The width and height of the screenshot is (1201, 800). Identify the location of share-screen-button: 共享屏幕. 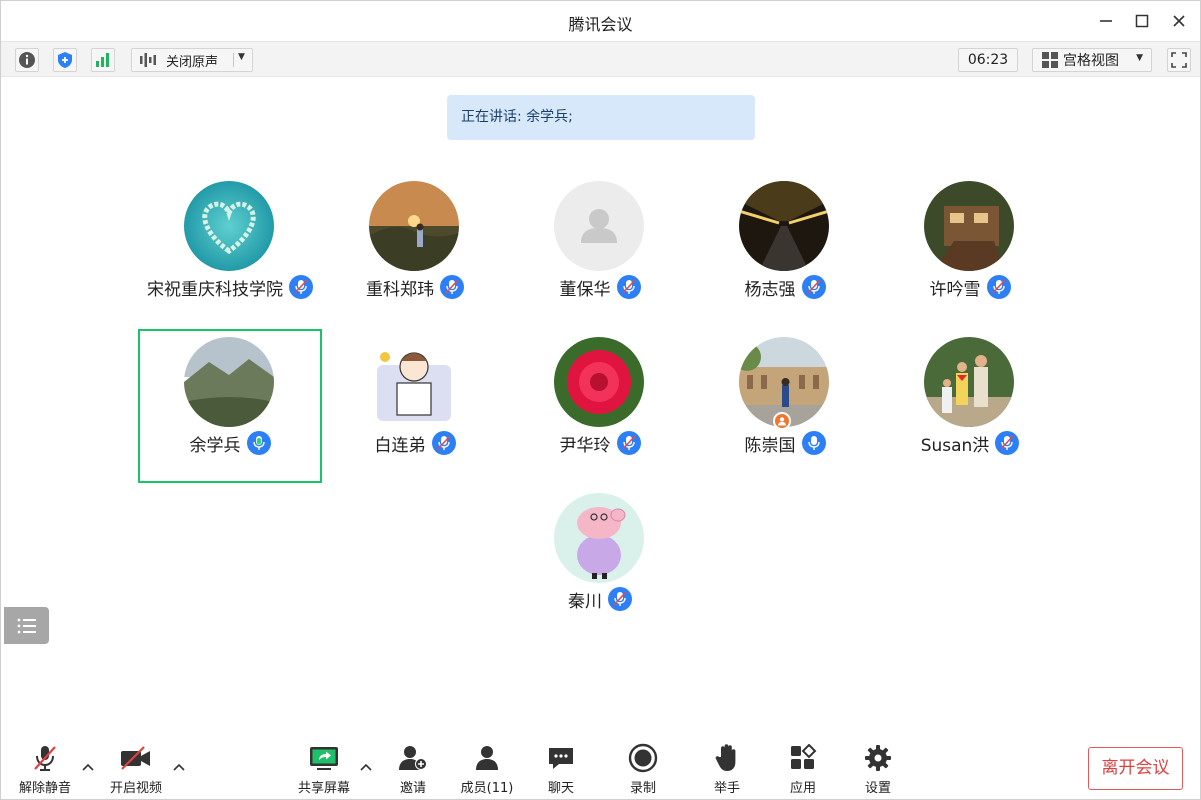
(324, 769).